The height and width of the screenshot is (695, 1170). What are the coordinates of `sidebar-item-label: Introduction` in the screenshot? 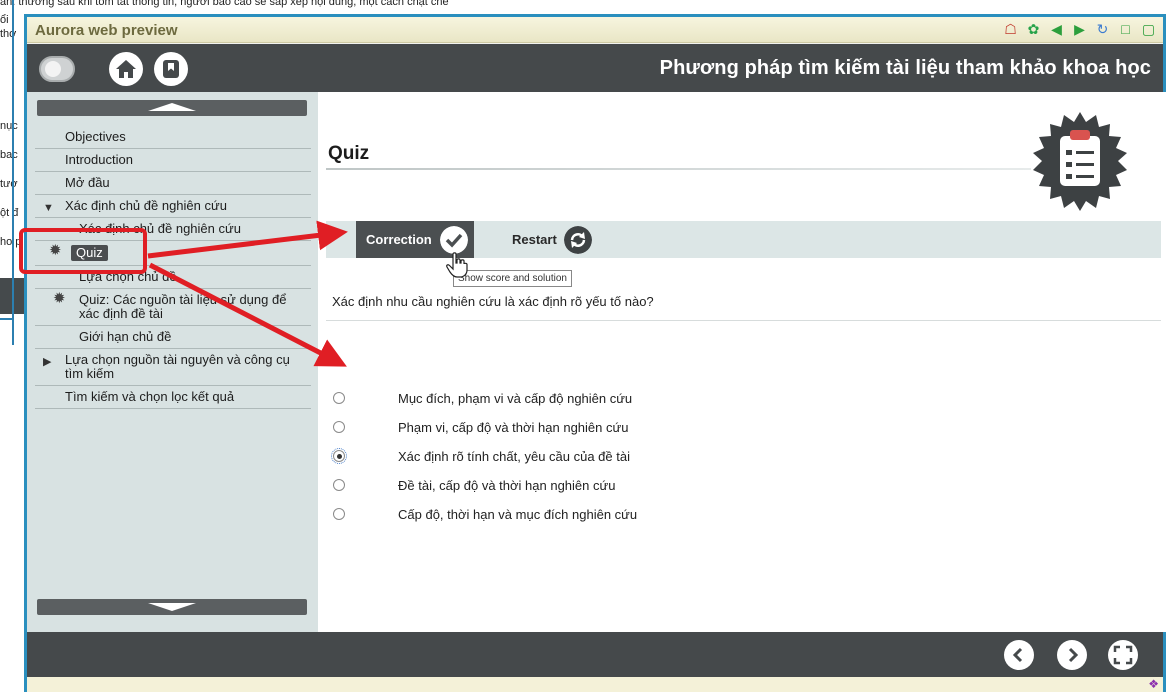 It's located at (99, 159).